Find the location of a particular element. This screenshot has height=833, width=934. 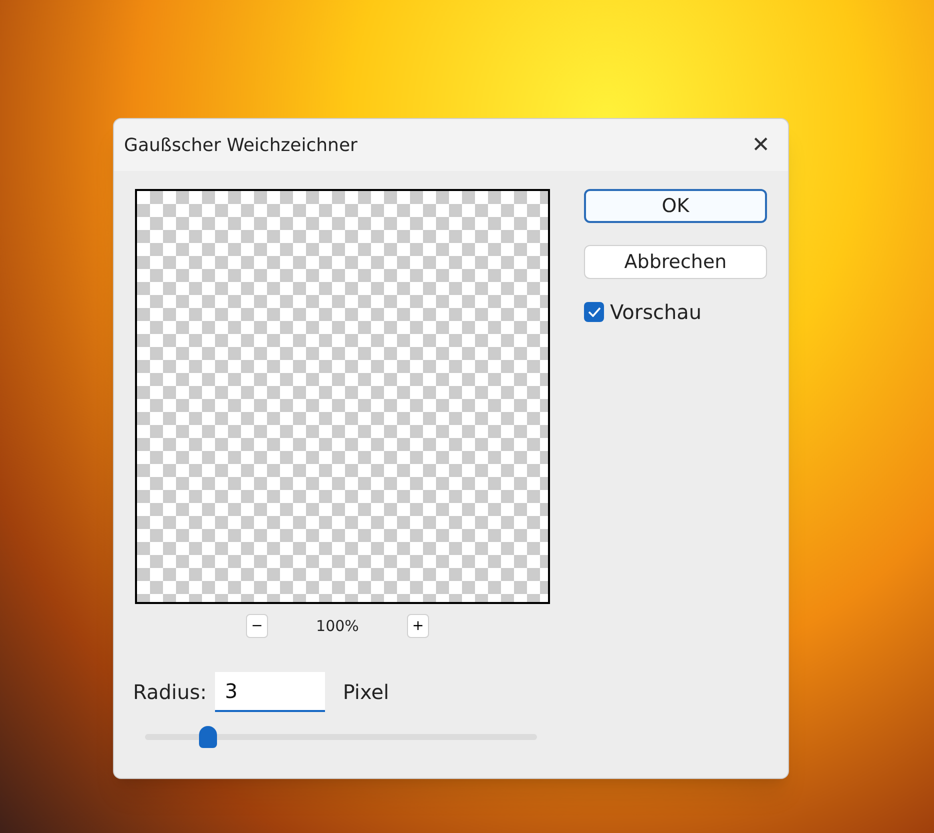

ok-button: OK is located at coordinates (675, 206).